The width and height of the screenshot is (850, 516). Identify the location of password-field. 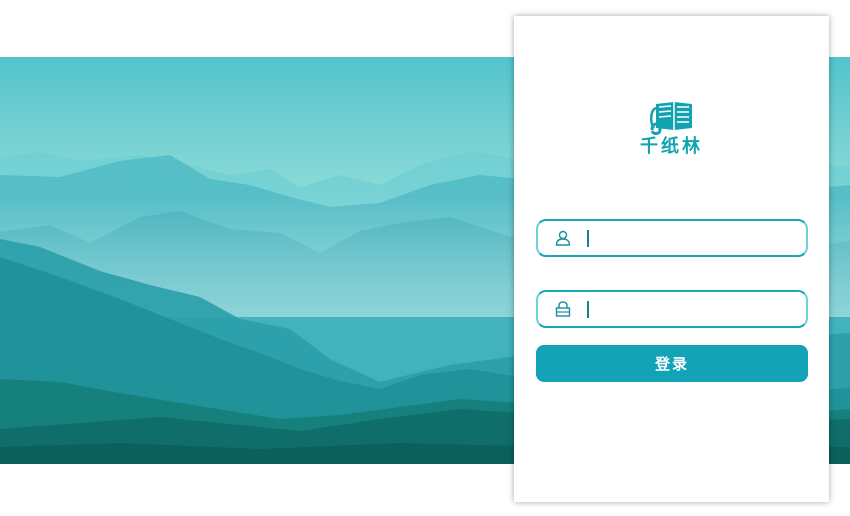
(672, 309).